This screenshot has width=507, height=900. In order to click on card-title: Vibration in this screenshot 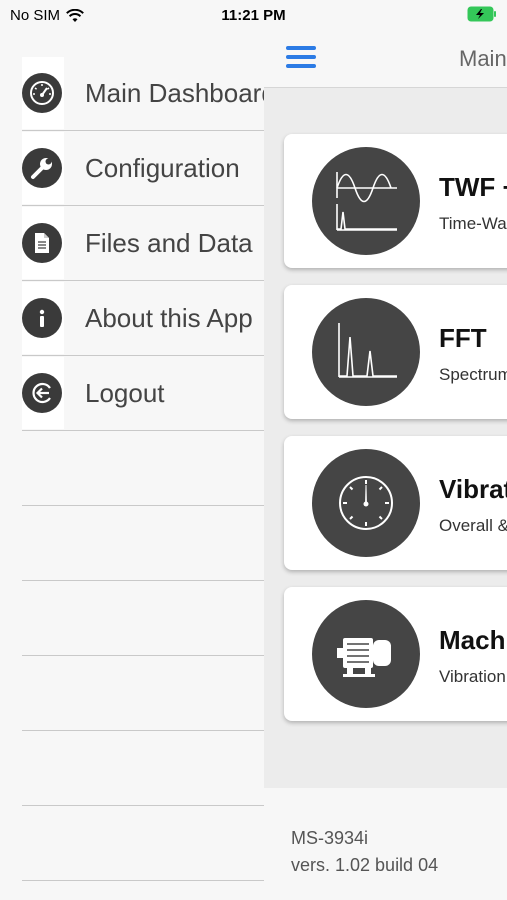, I will do `click(473, 489)`.